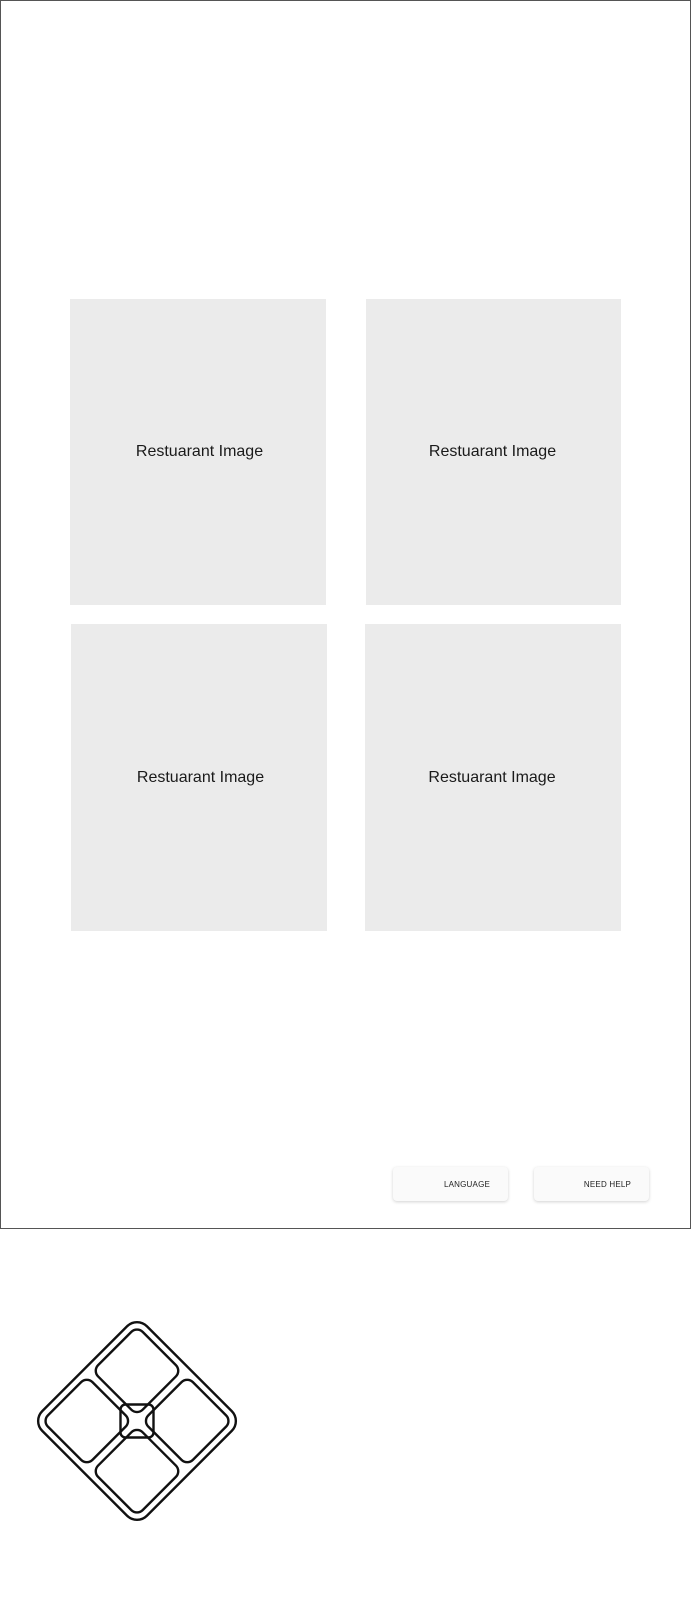  What do you see at coordinates (467, 1184) in the screenshot?
I see `language-button-label: LANGUAGE` at bounding box center [467, 1184].